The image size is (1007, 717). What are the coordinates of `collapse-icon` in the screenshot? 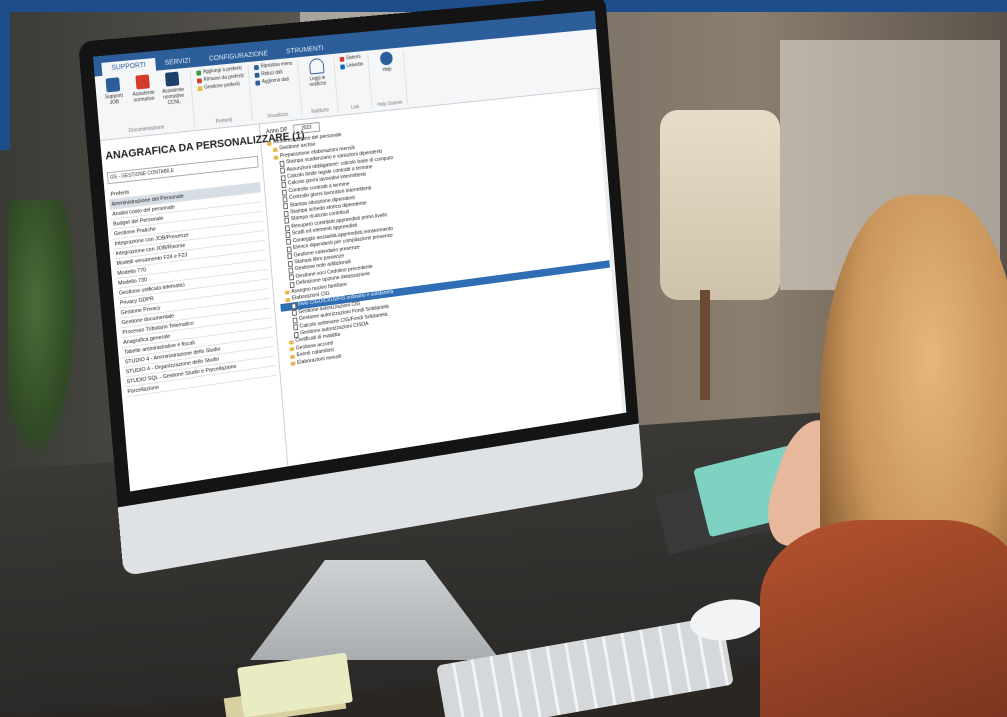 It's located at (257, 75).